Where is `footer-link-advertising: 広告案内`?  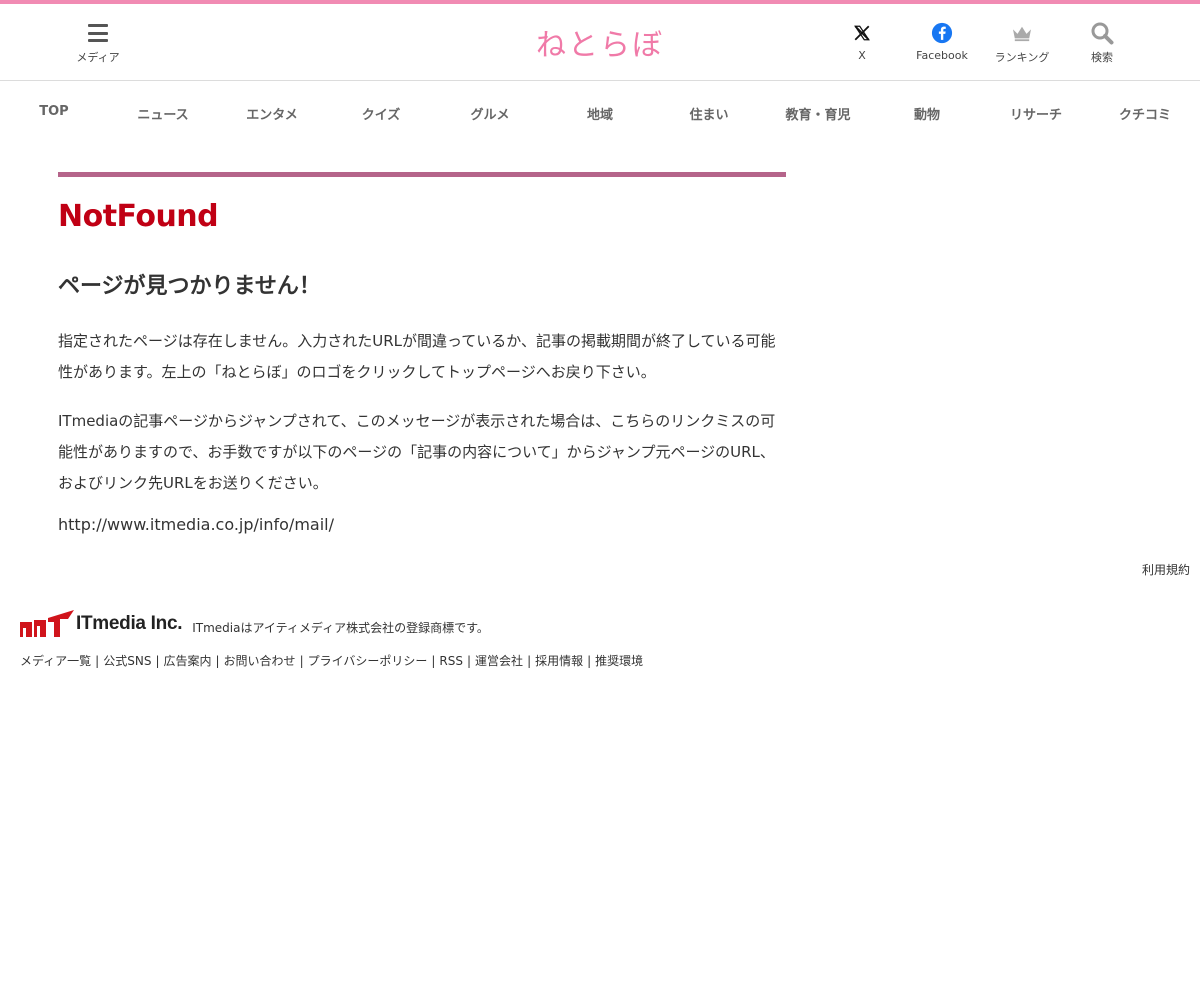 footer-link-advertising: 広告案内 is located at coordinates (187, 661).